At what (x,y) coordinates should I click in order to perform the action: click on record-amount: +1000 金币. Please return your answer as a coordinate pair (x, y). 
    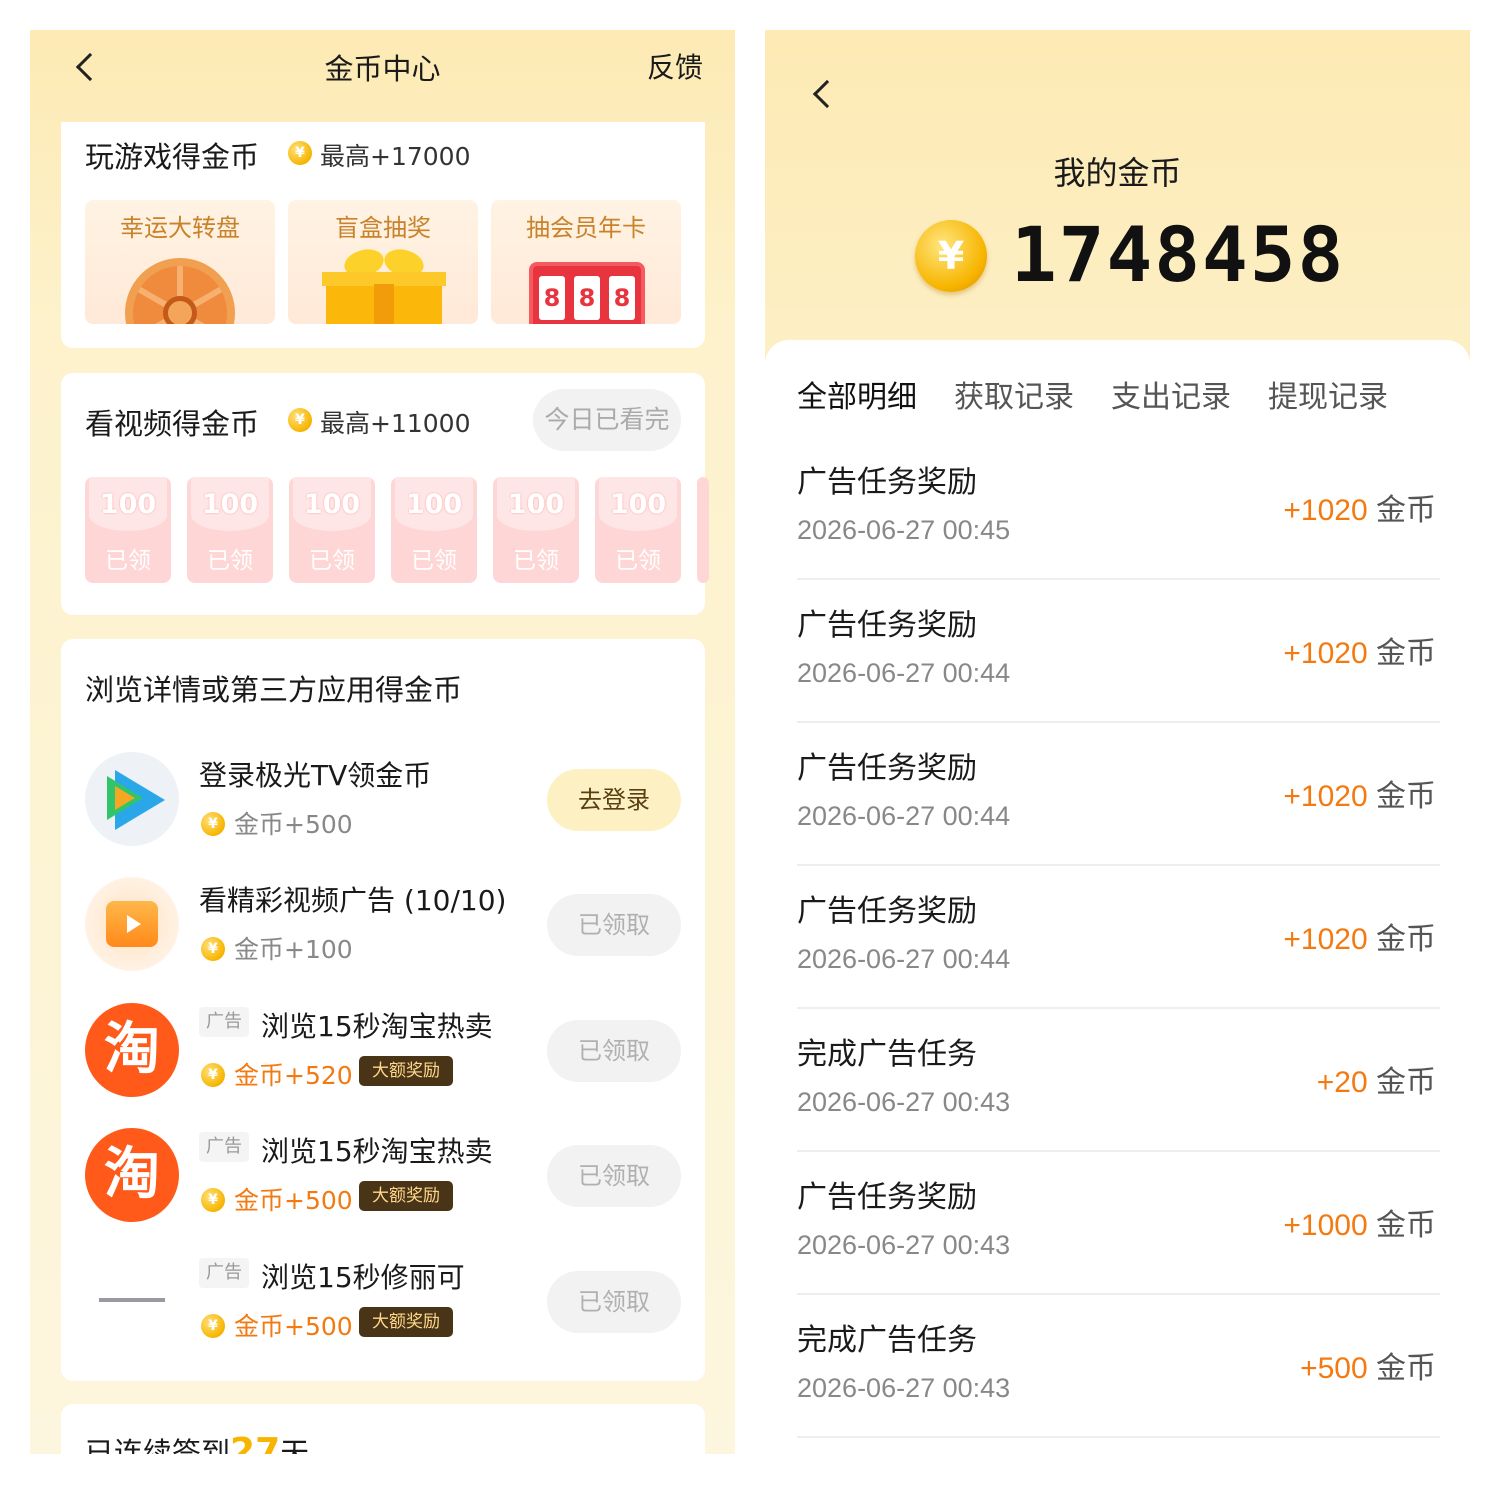
    Looking at the image, I should click on (1359, 1225).